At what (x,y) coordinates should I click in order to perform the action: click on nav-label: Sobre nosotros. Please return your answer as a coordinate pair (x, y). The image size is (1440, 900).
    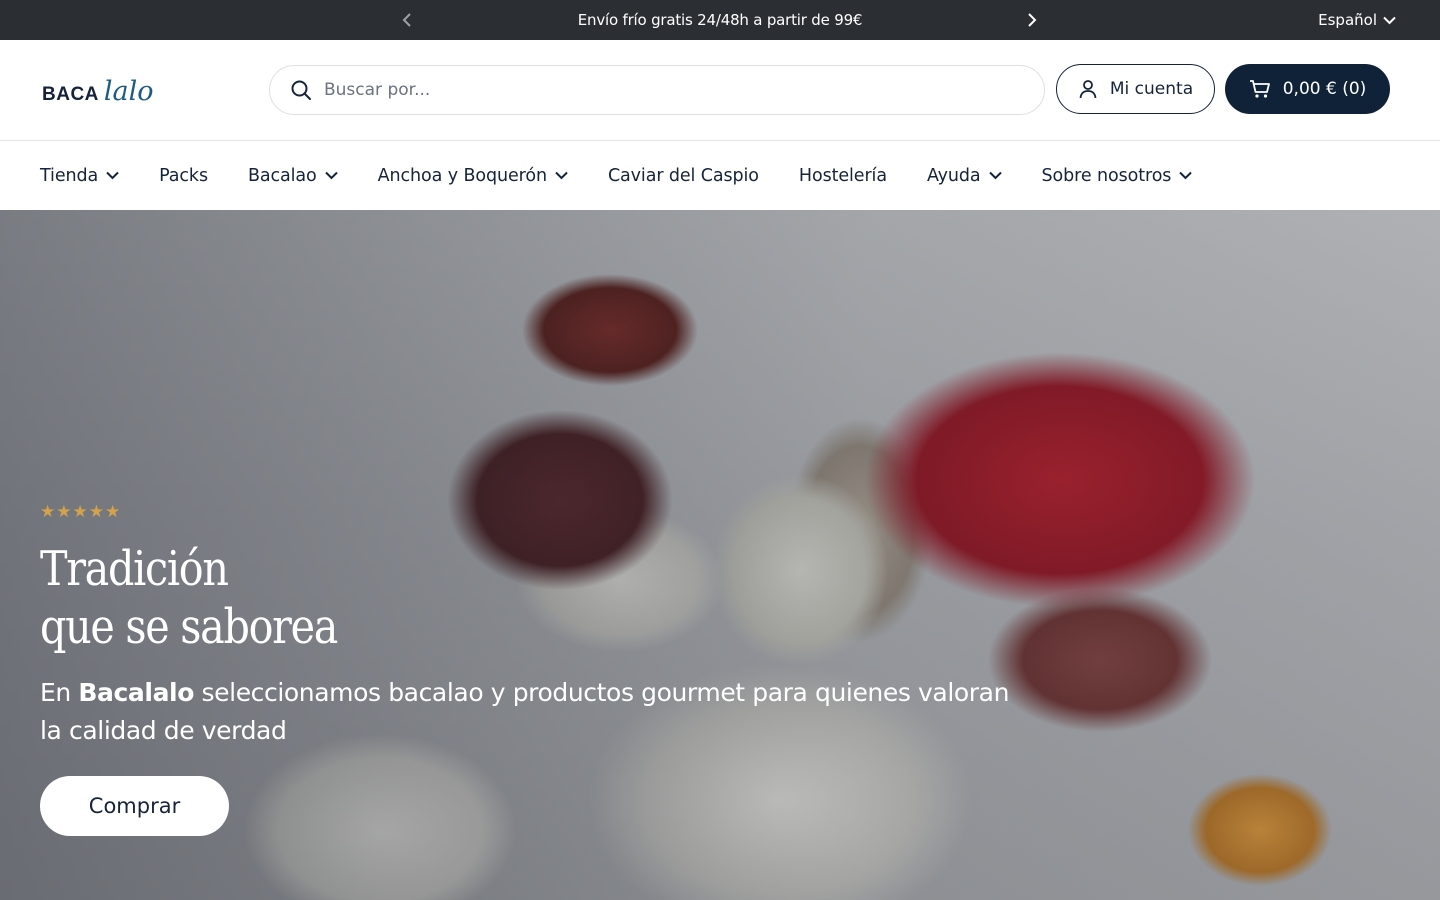
    Looking at the image, I should click on (1106, 175).